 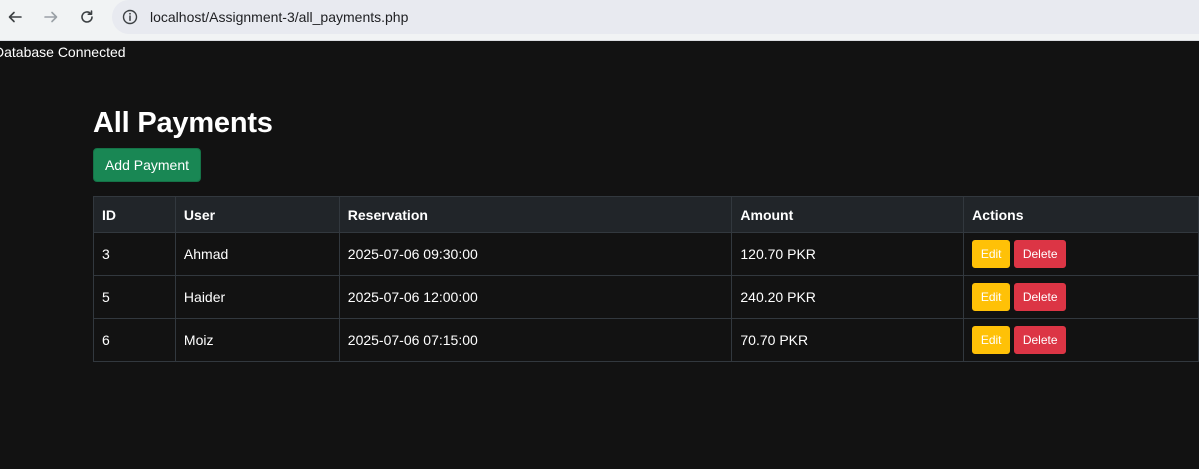 What do you see at coordinates (134, 297) in the screenshot?
I see `cell-id: 5` at bounding box center [134, 297].